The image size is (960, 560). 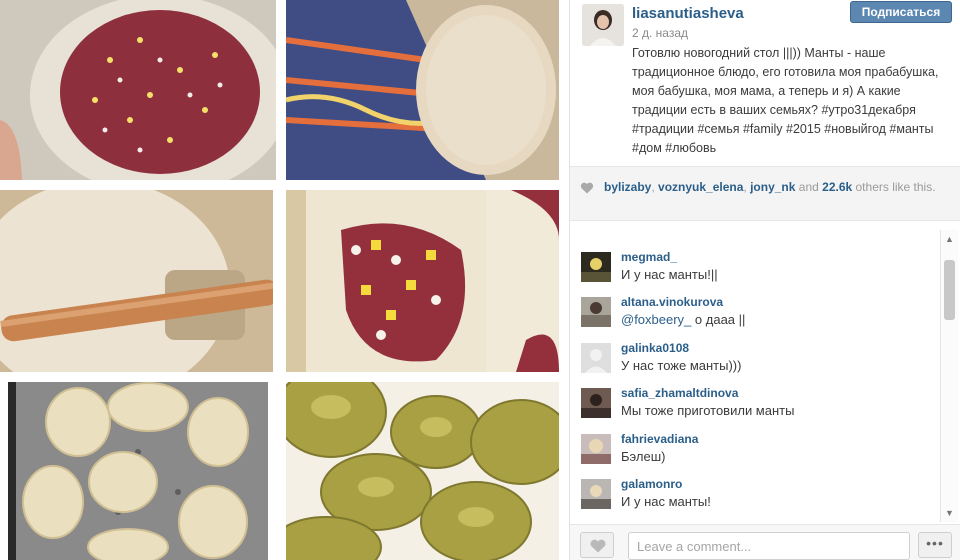 I want to click on photo-minced-meat-bowl, so click(x=138, y=90).